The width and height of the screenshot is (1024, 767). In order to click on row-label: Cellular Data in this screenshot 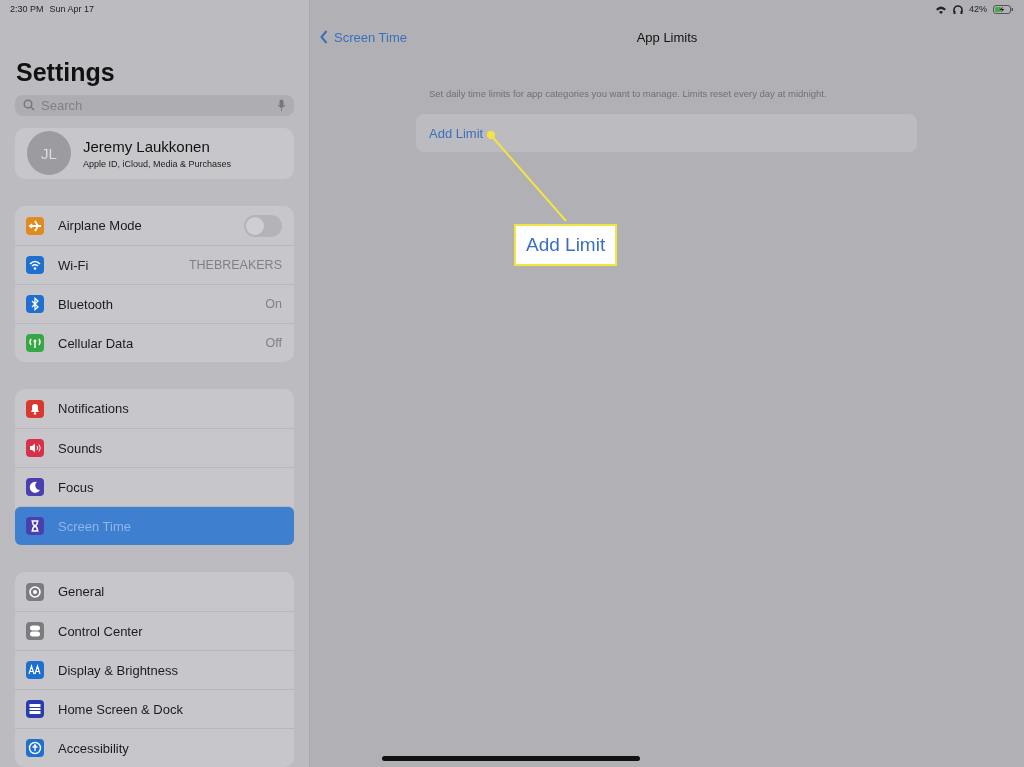, I will do `click(96, 343)`.